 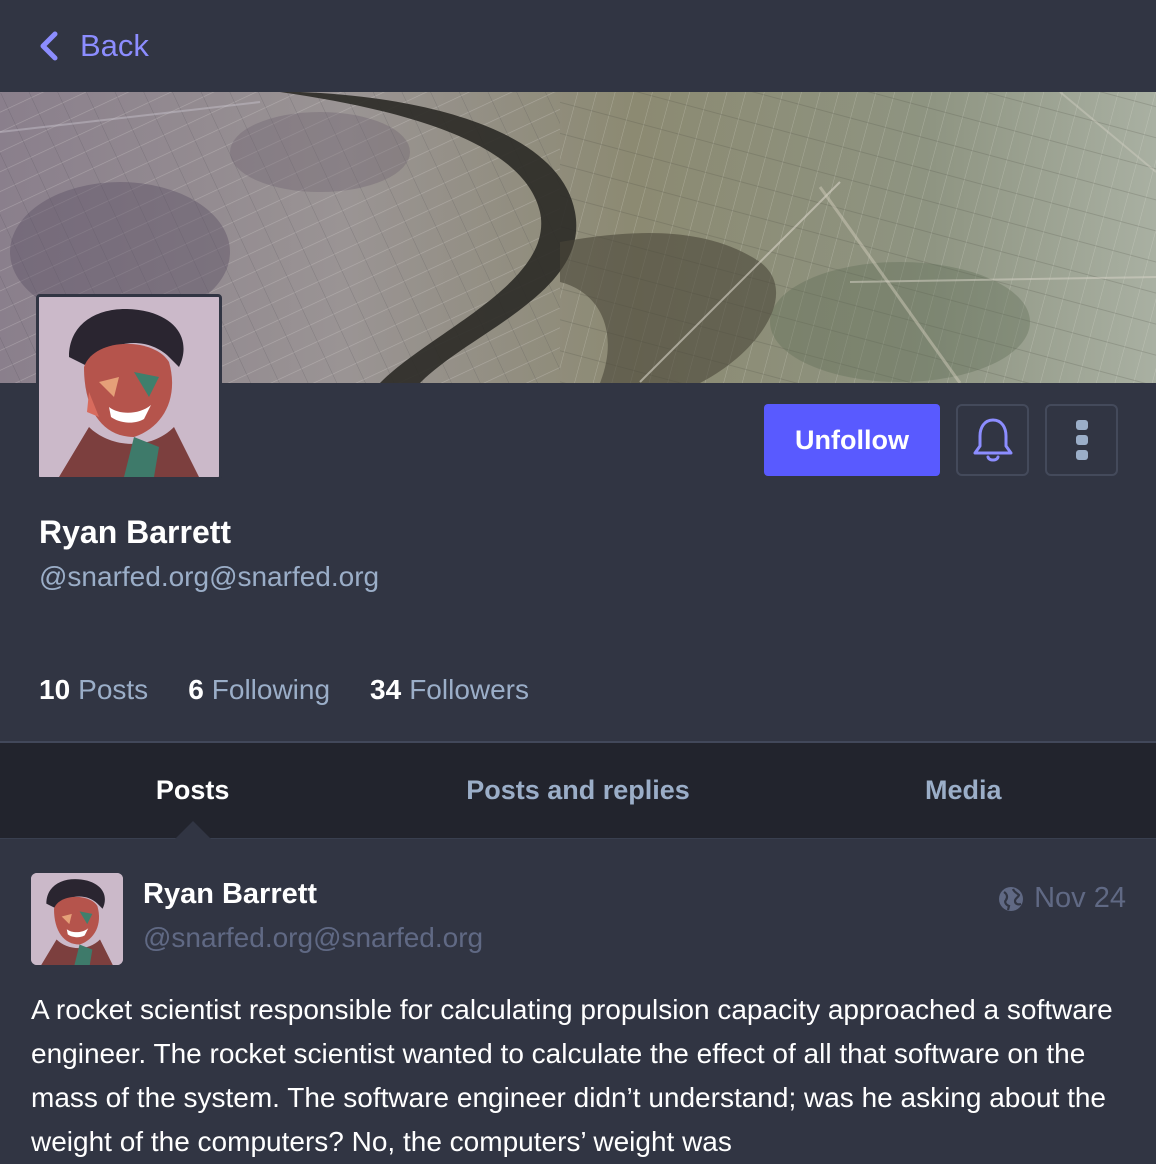 I want to click on profile-tabs: Posts Posts and replies Media, so click(x=578, y=791).